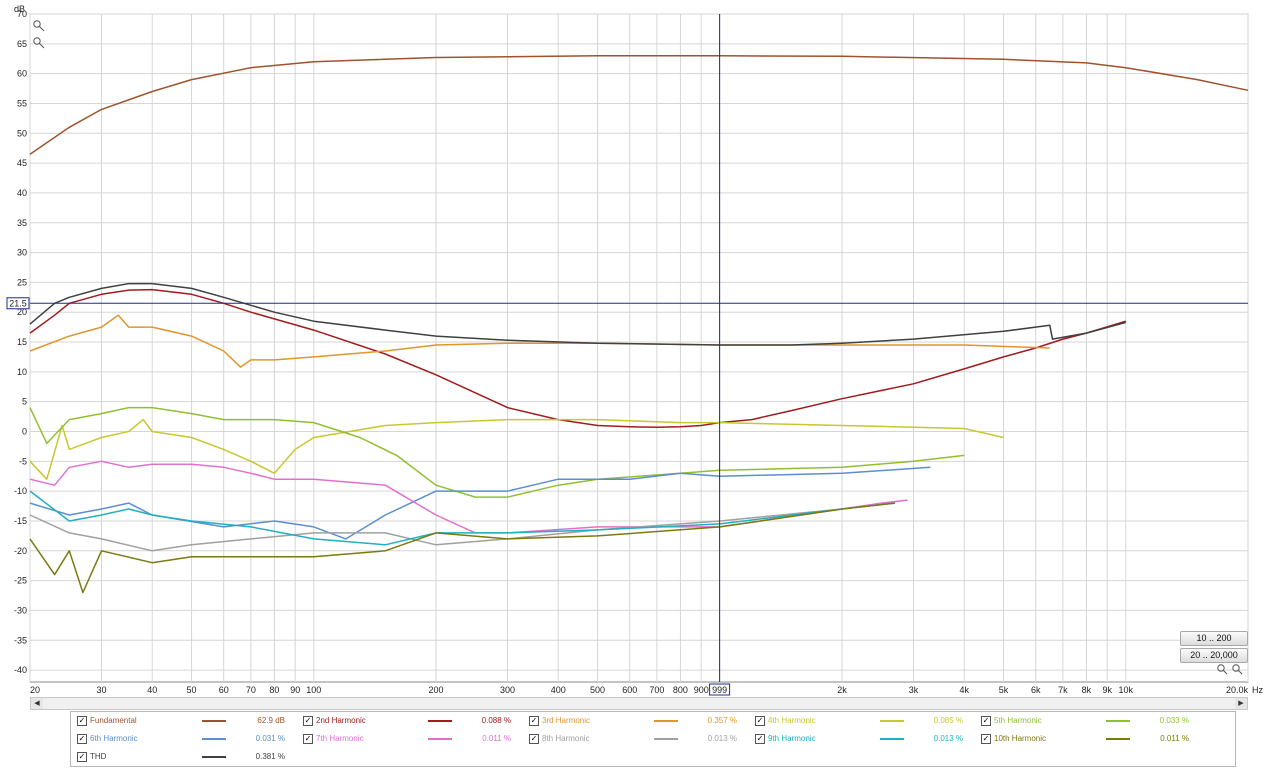  What do you see at coordinates (566, 720) in the screenshot?
I see `legend-label: 3rd Harmonic` at bounding box center [566, 720].